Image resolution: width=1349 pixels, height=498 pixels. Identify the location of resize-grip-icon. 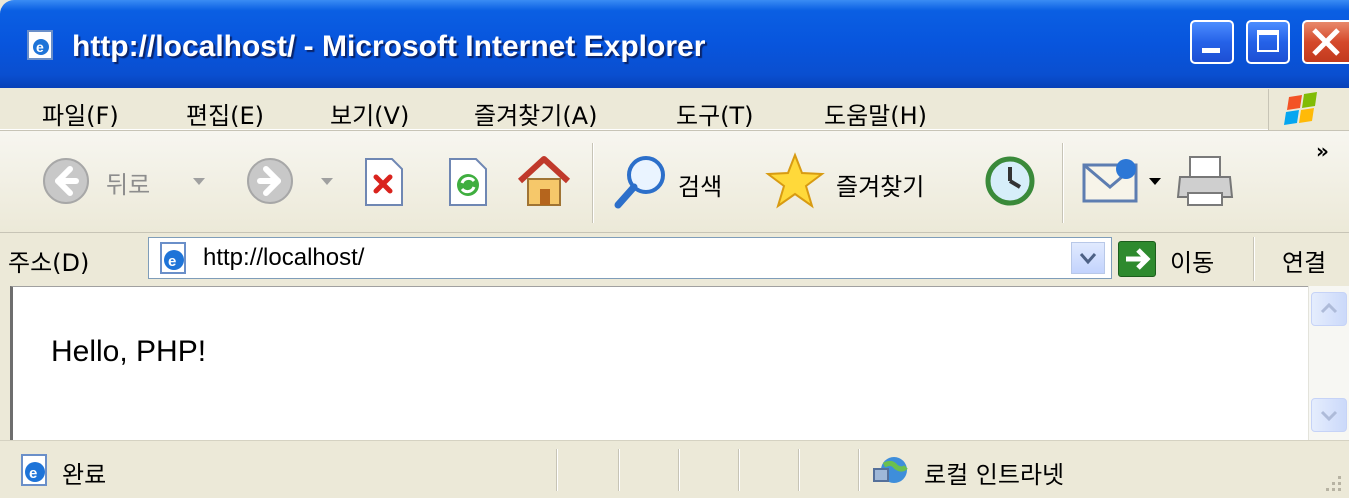
(1332, 482).